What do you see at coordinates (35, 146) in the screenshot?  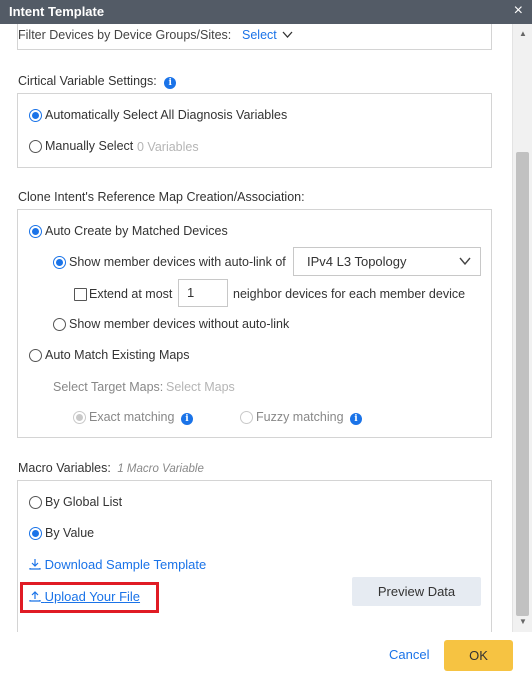 I see `radio-manually-select` at bounding box center [35, 146].